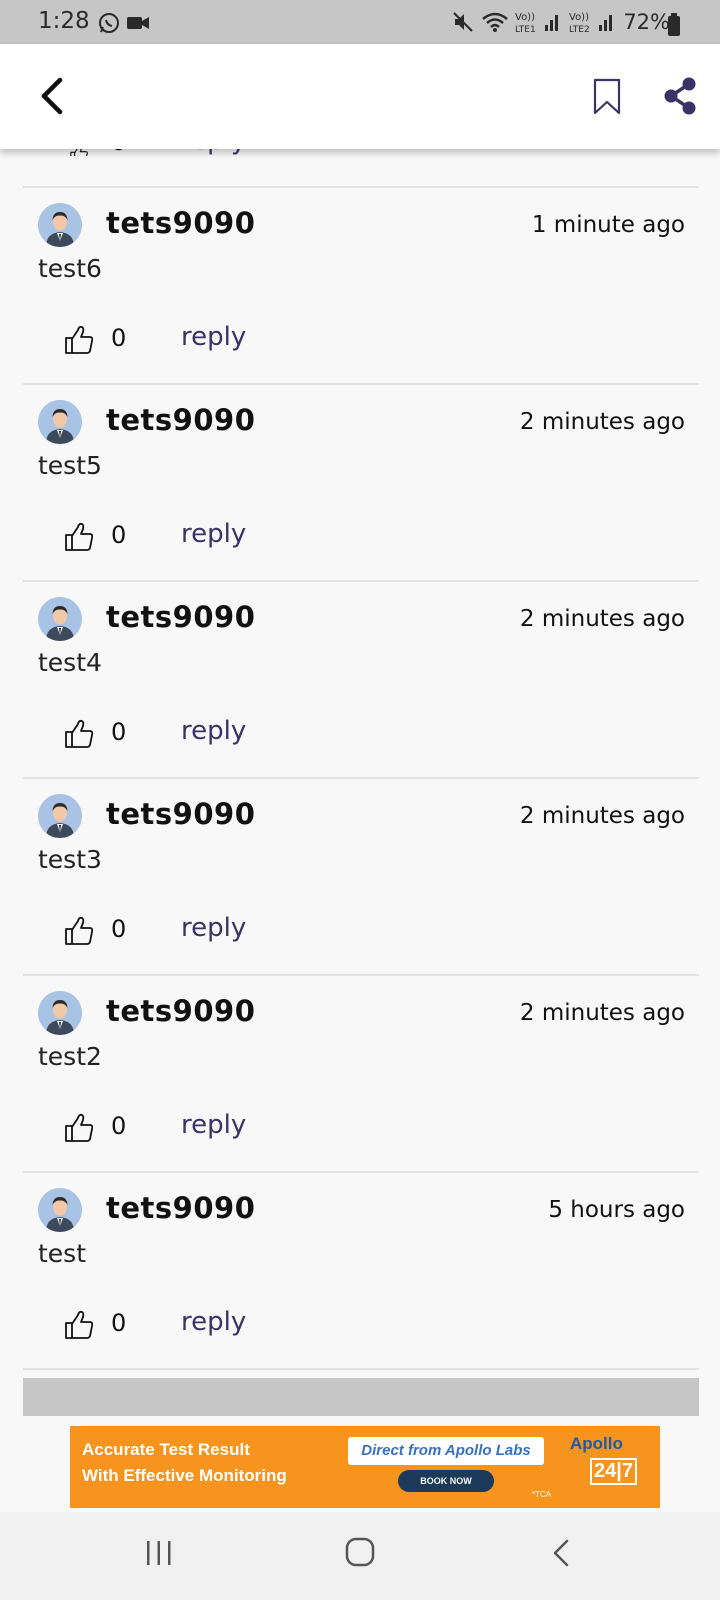  What do you see at coordinates (360, 1552) in the screenshot?
I see `home-icon` at bounding box center [360, 1552].